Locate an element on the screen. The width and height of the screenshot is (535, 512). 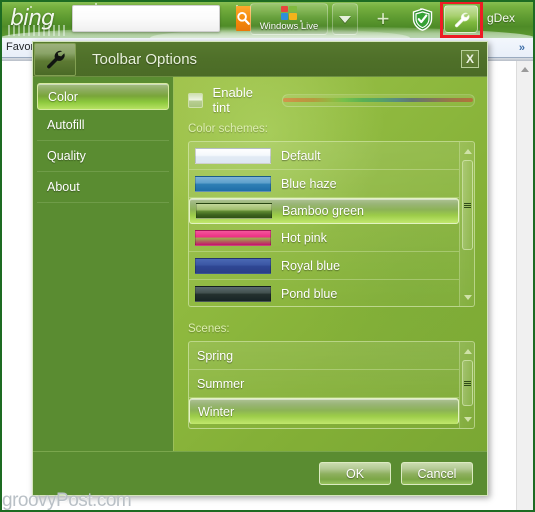
list-item-label: Spring is located at coordinates (215, 355).